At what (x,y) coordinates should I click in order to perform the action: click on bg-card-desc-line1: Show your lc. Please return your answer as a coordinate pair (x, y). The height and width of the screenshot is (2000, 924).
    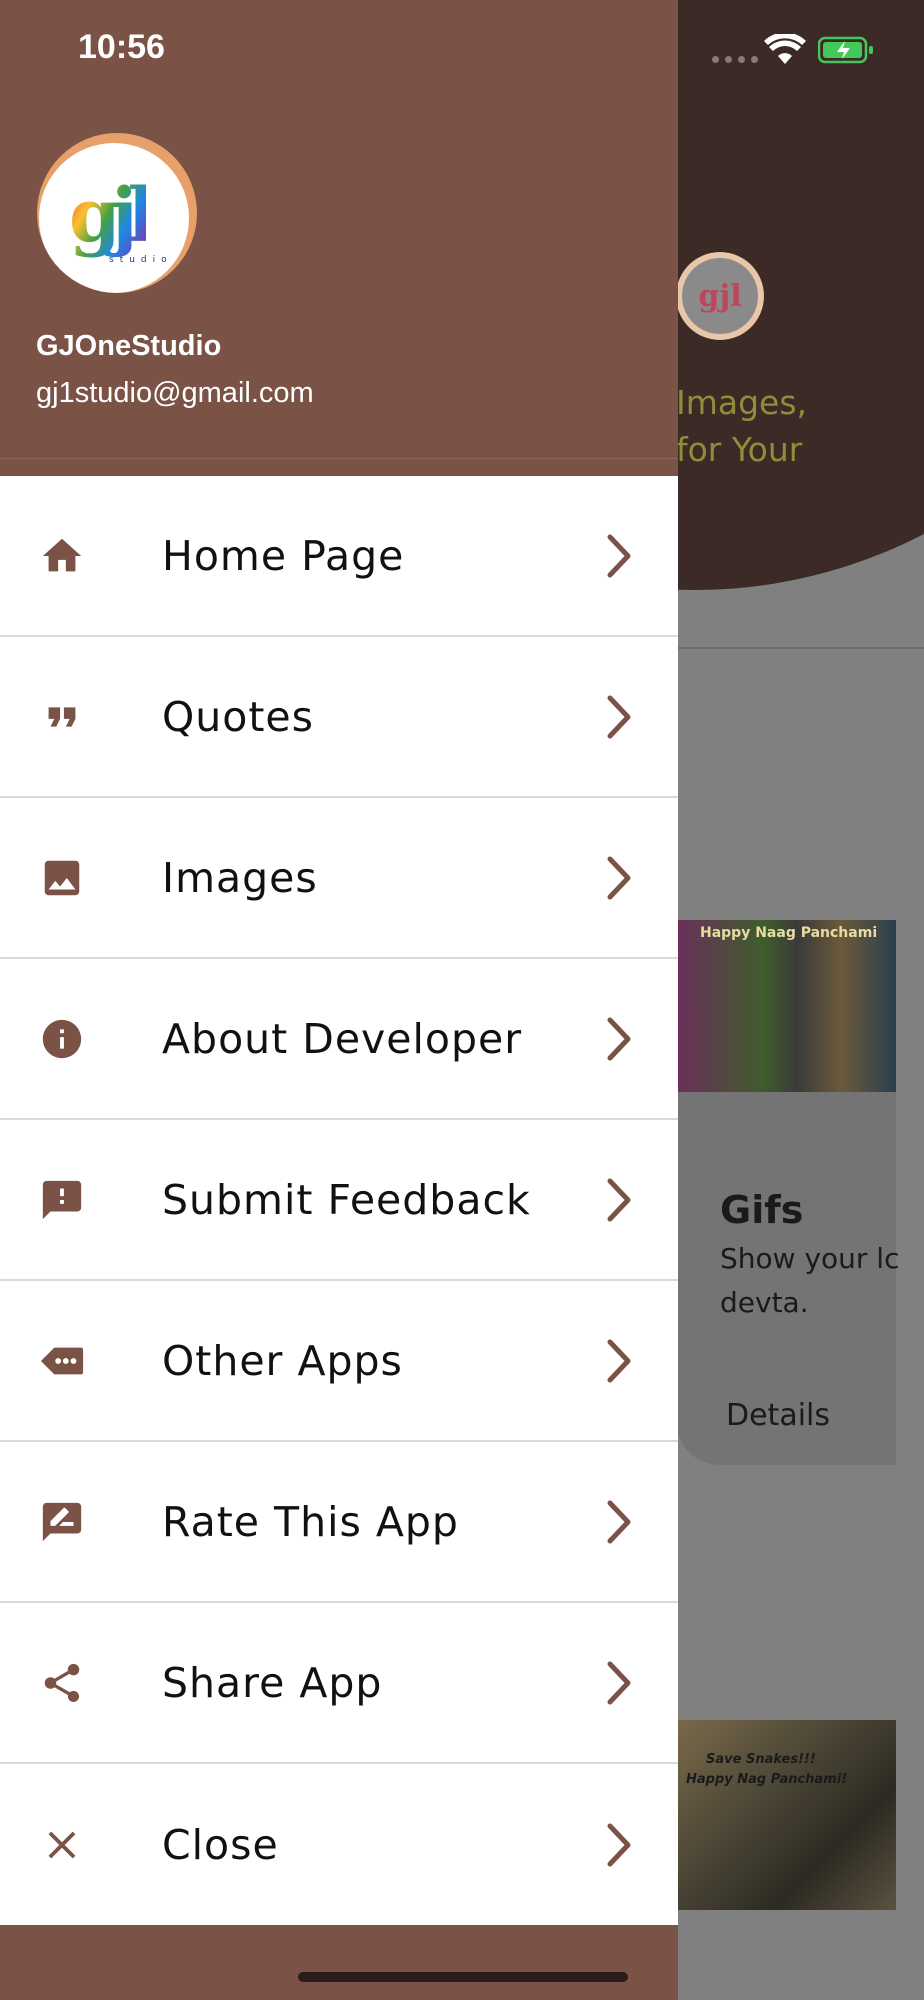
    Looking at the image, I should click on (810, 1258).